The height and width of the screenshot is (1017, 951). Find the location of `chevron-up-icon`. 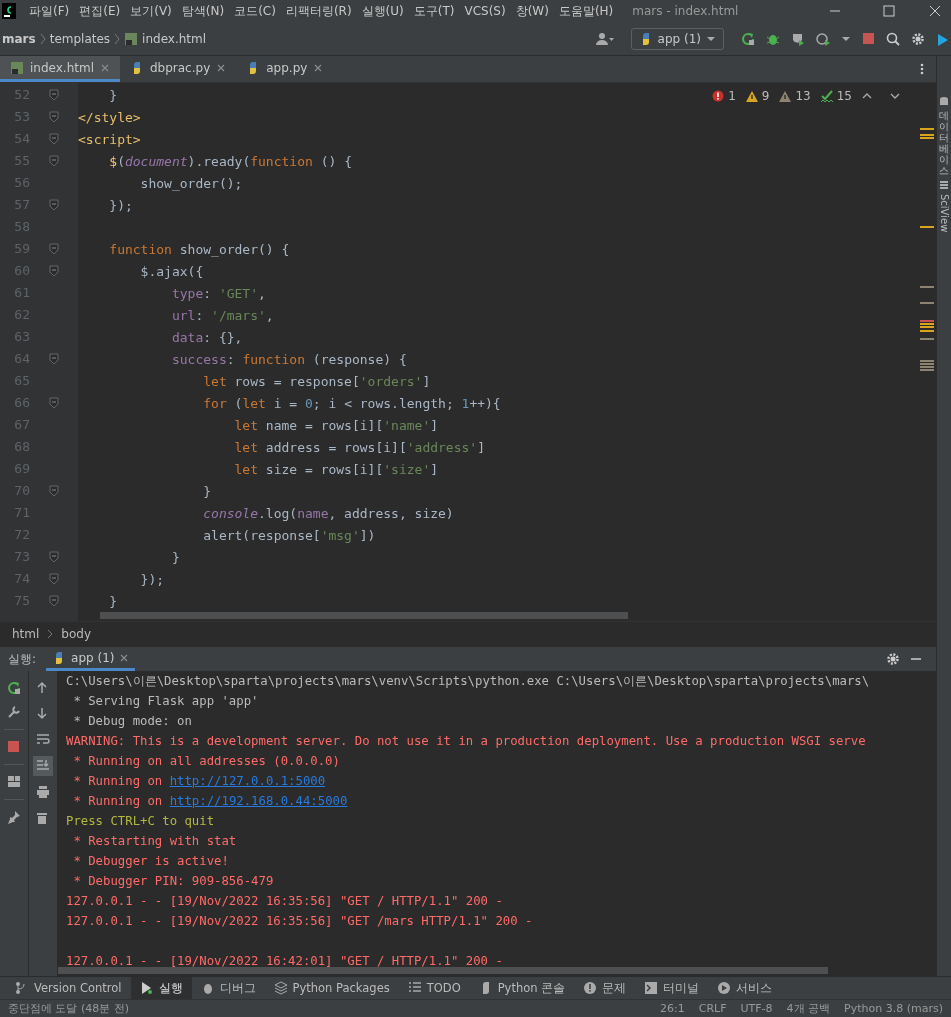

chevron-up-icon is located at coordinates (867, 96).